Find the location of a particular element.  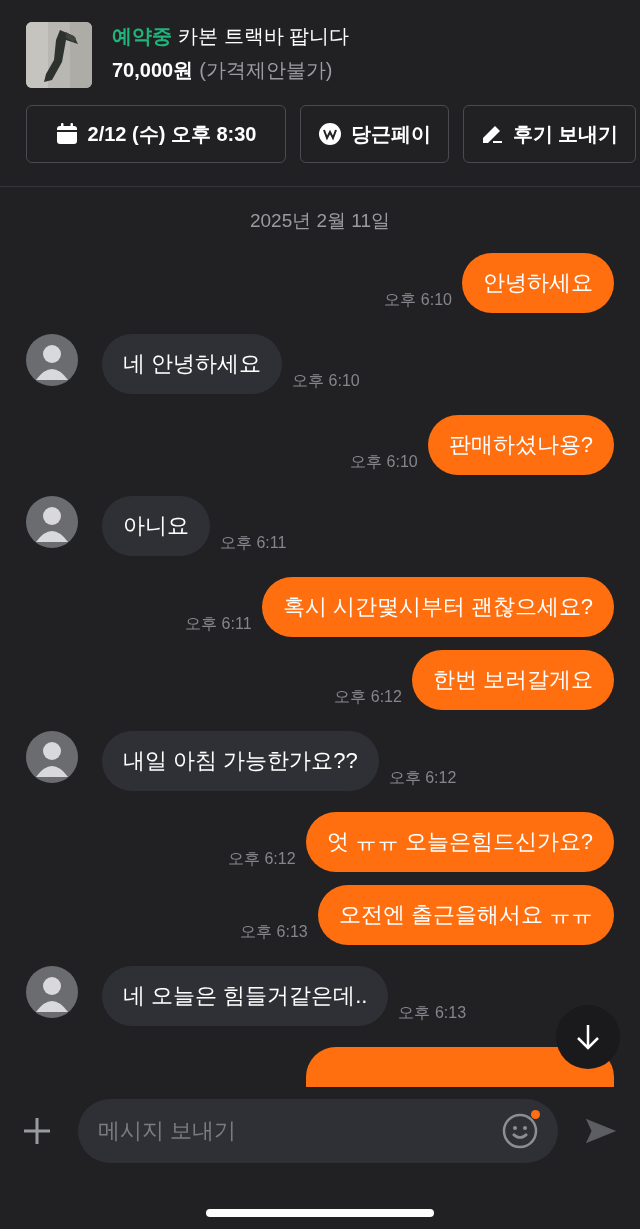

send-icon is located at coordinates (601, 1131).